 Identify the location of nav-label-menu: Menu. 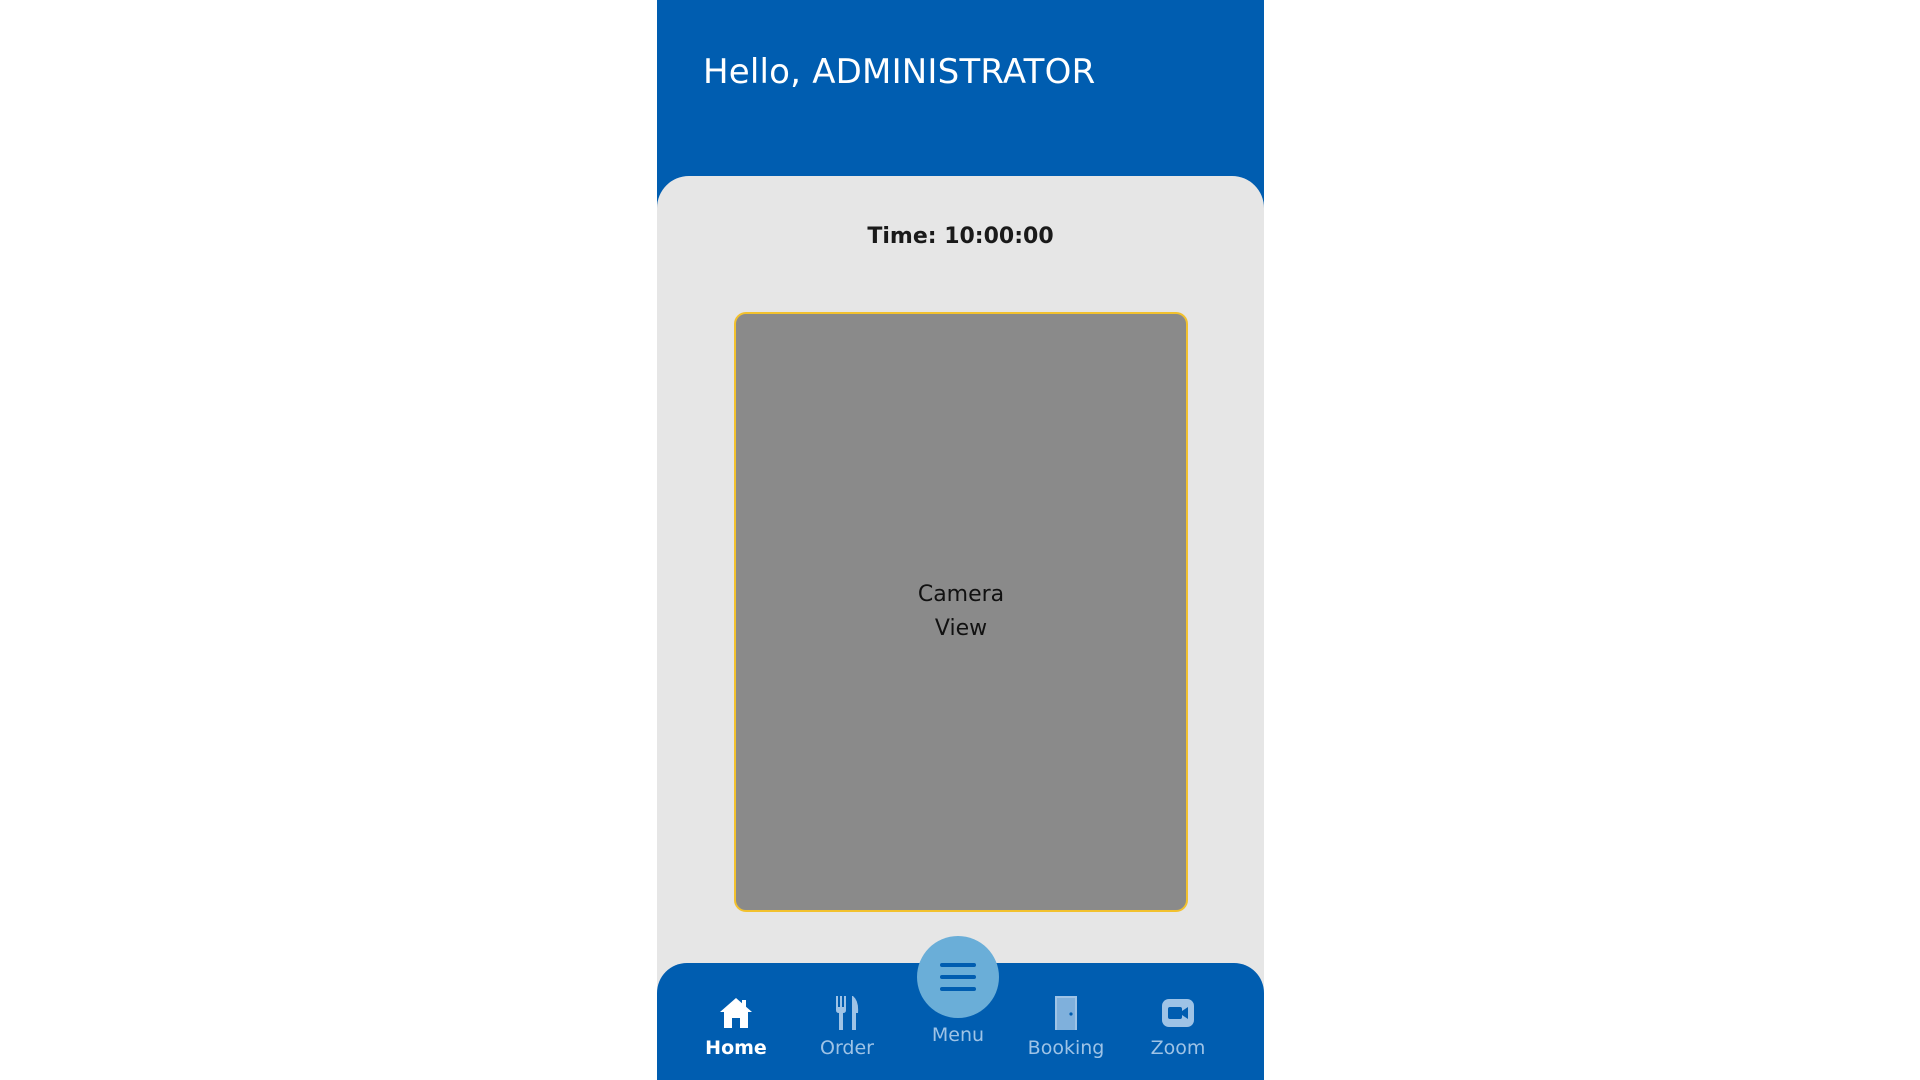
(958, 1035).